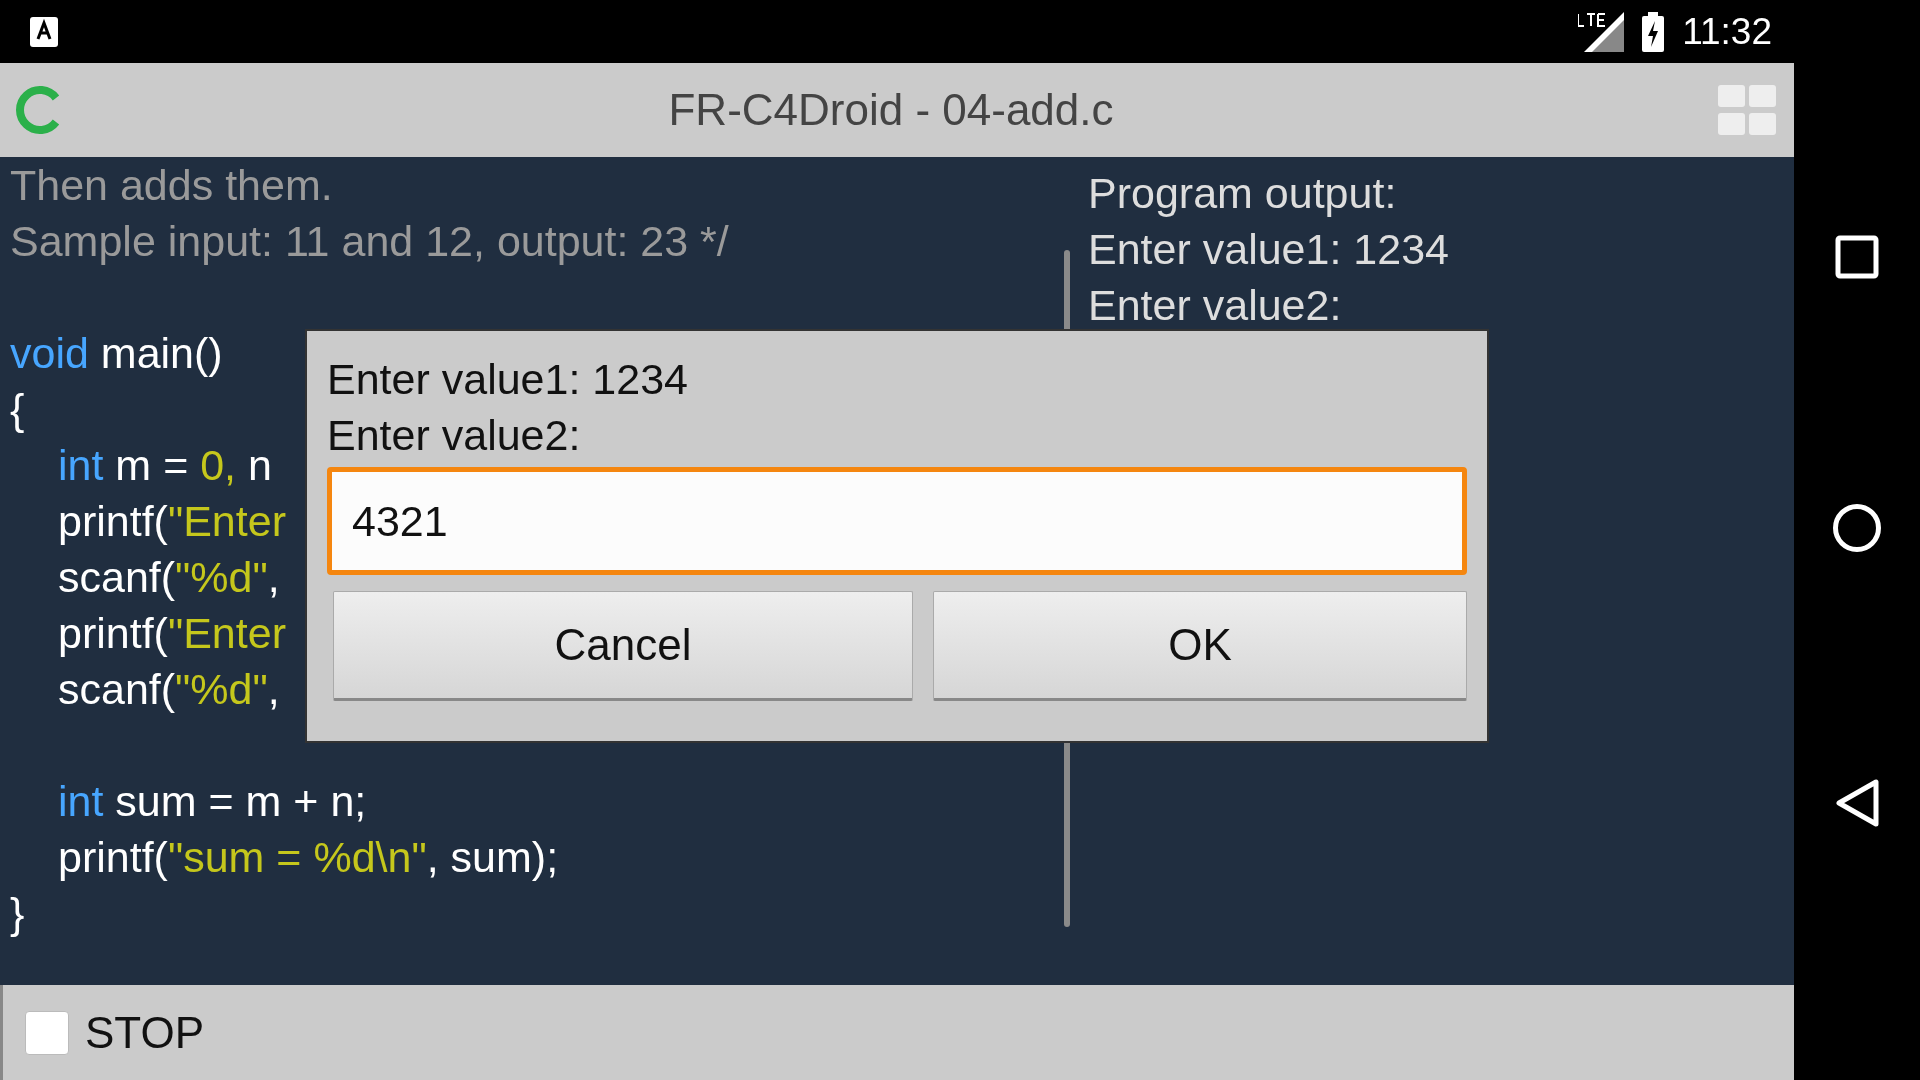 The height and width of the screenshot is (1080, 1920). What do you see at coordinates (17, 409) in the screenshot?
I see `code-line: {` at bounding box center [17, 409].